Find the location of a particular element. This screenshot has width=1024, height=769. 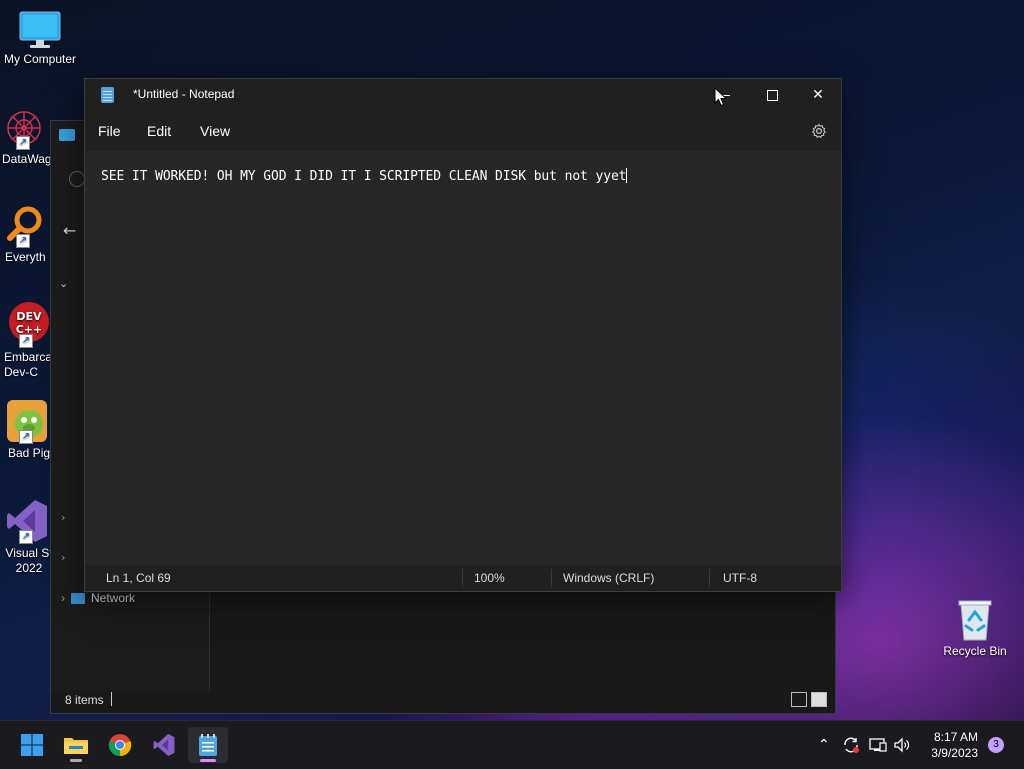

back-arrow-icon: ← is located at coordinates (69, 230).